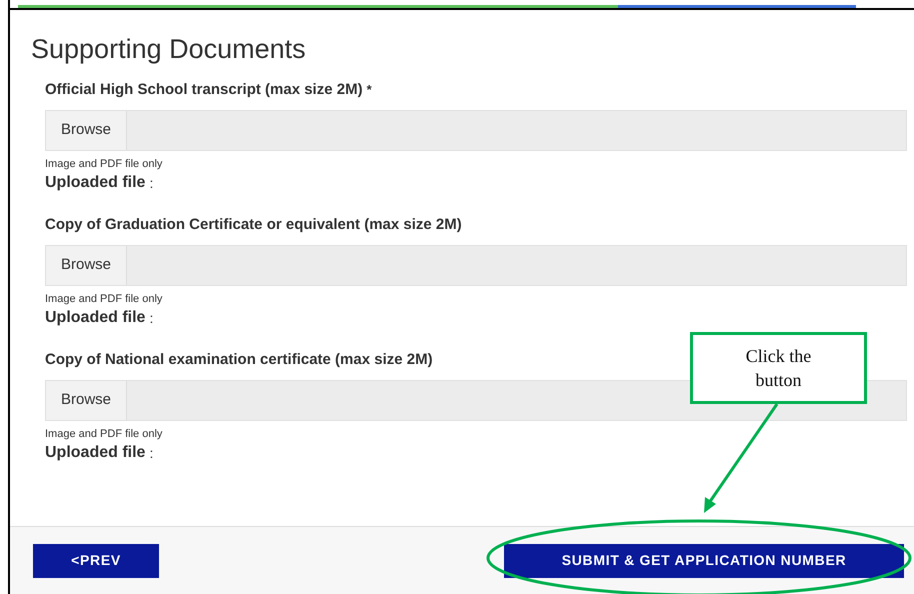 This screenshot has width=914, height=594. What do you see at coordinates (778, 368) in the screenshot?
I see `callout-tooltip: Click the button` at bounding box center [778, 368].